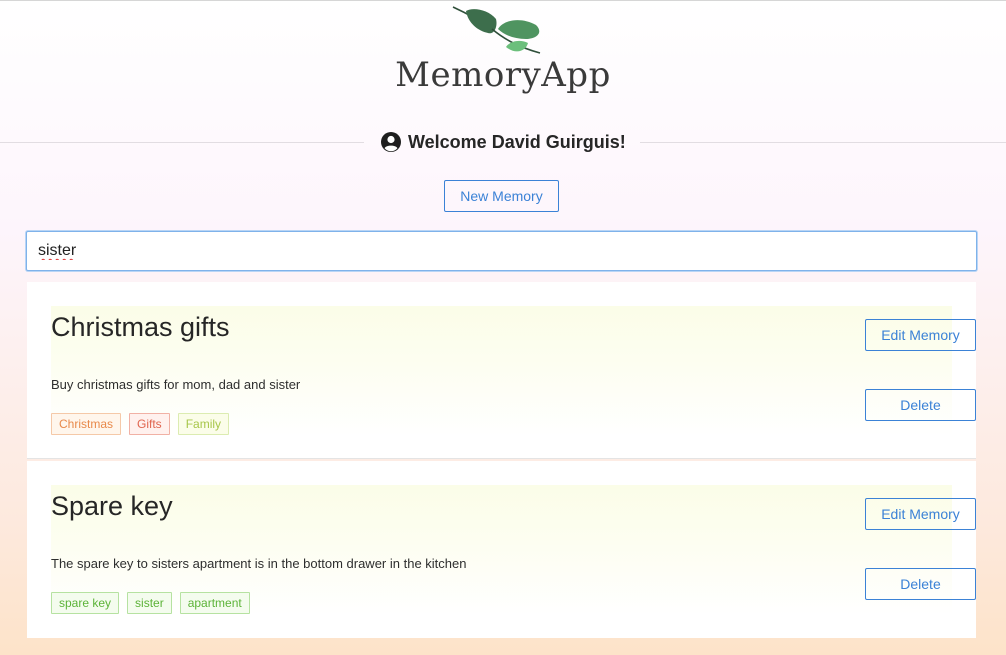 Image resolution: width=1006 pixels, height=655 pixels. I want to click on divider-right, so click(823, 142).